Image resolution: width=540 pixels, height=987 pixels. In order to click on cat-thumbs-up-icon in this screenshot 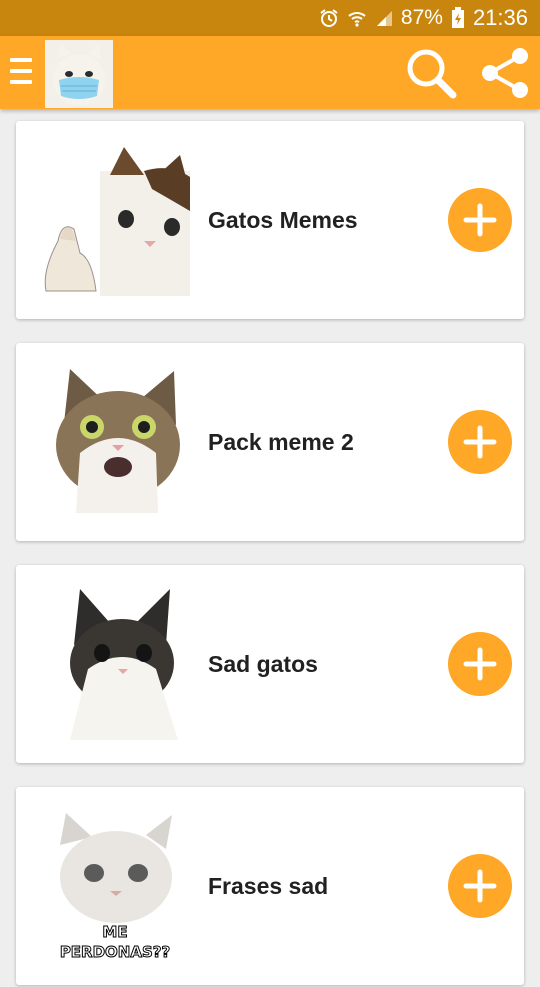, I will do `click(115, 218)`.